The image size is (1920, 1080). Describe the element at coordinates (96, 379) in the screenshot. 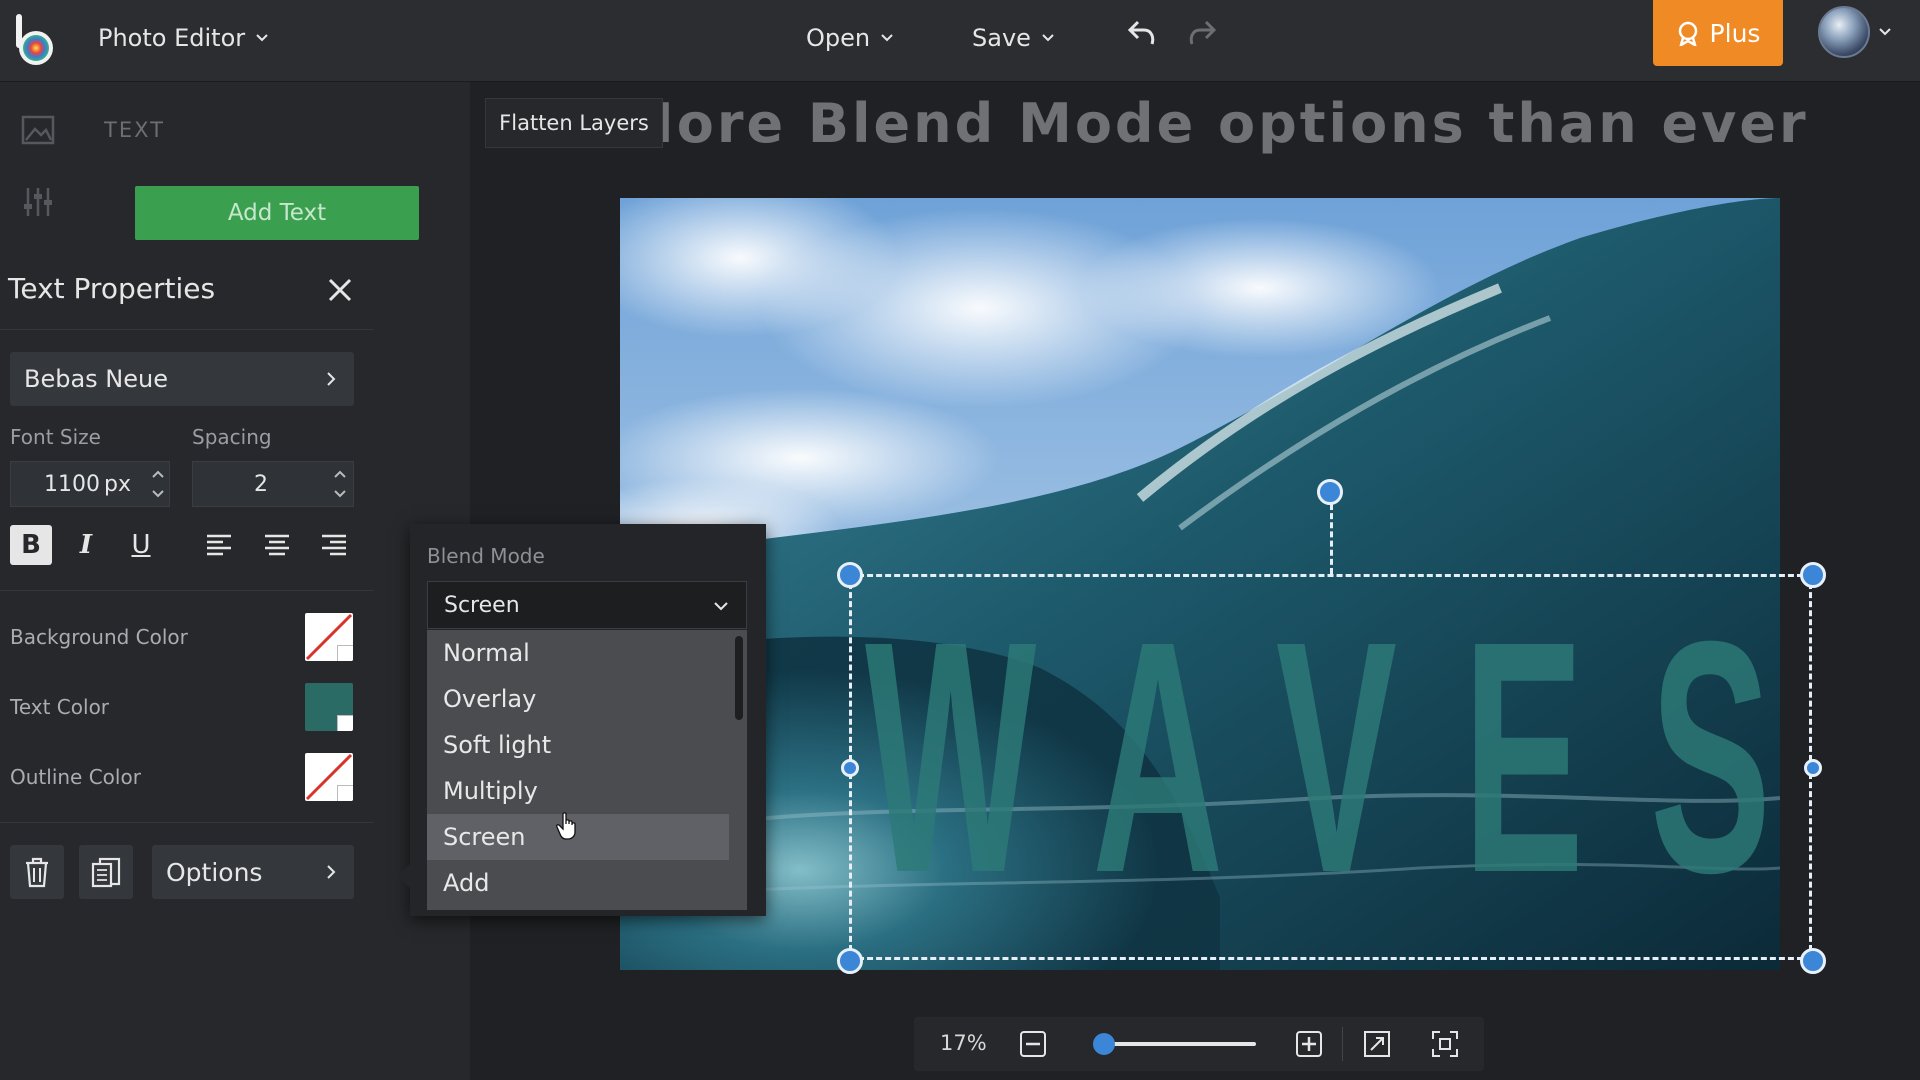

I see `font-family-value: Bebas Neue` at that location.